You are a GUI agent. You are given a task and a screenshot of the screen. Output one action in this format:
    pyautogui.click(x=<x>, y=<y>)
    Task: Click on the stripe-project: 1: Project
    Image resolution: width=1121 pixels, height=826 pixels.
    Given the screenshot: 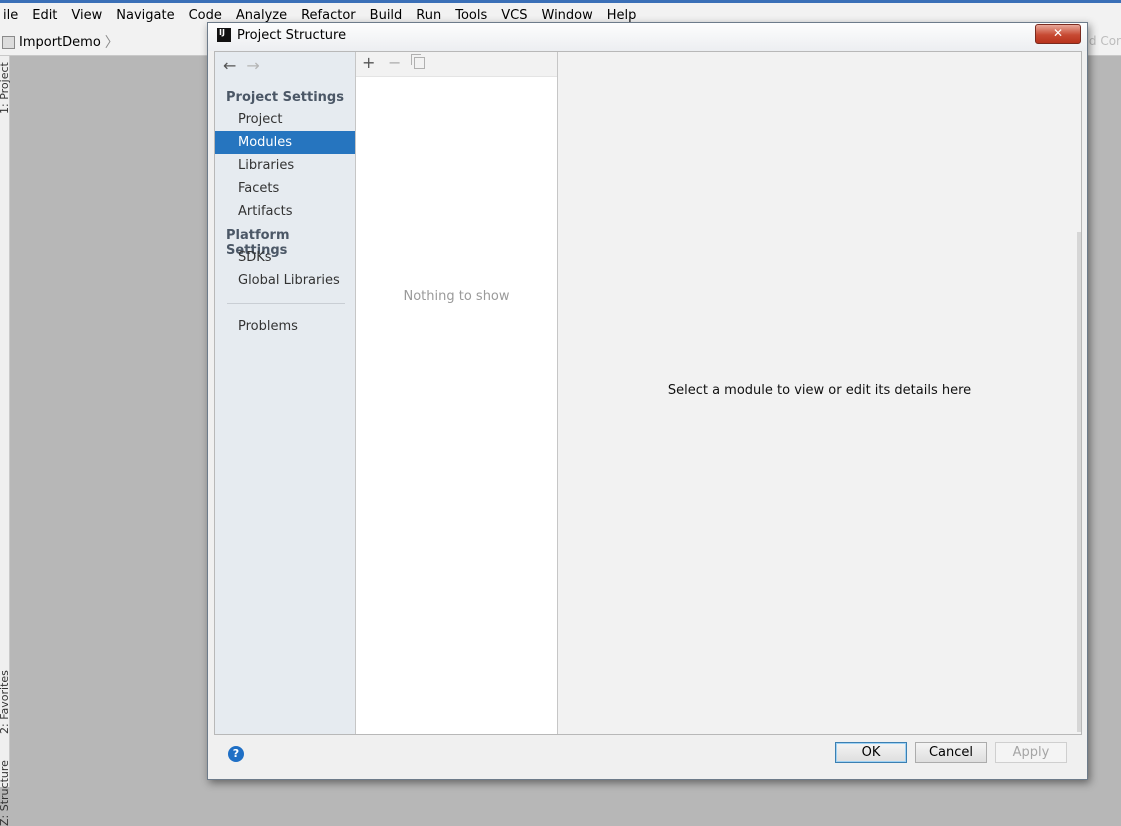 What is the action you would take?
    pyautogui.click(x=5, y=88)
    